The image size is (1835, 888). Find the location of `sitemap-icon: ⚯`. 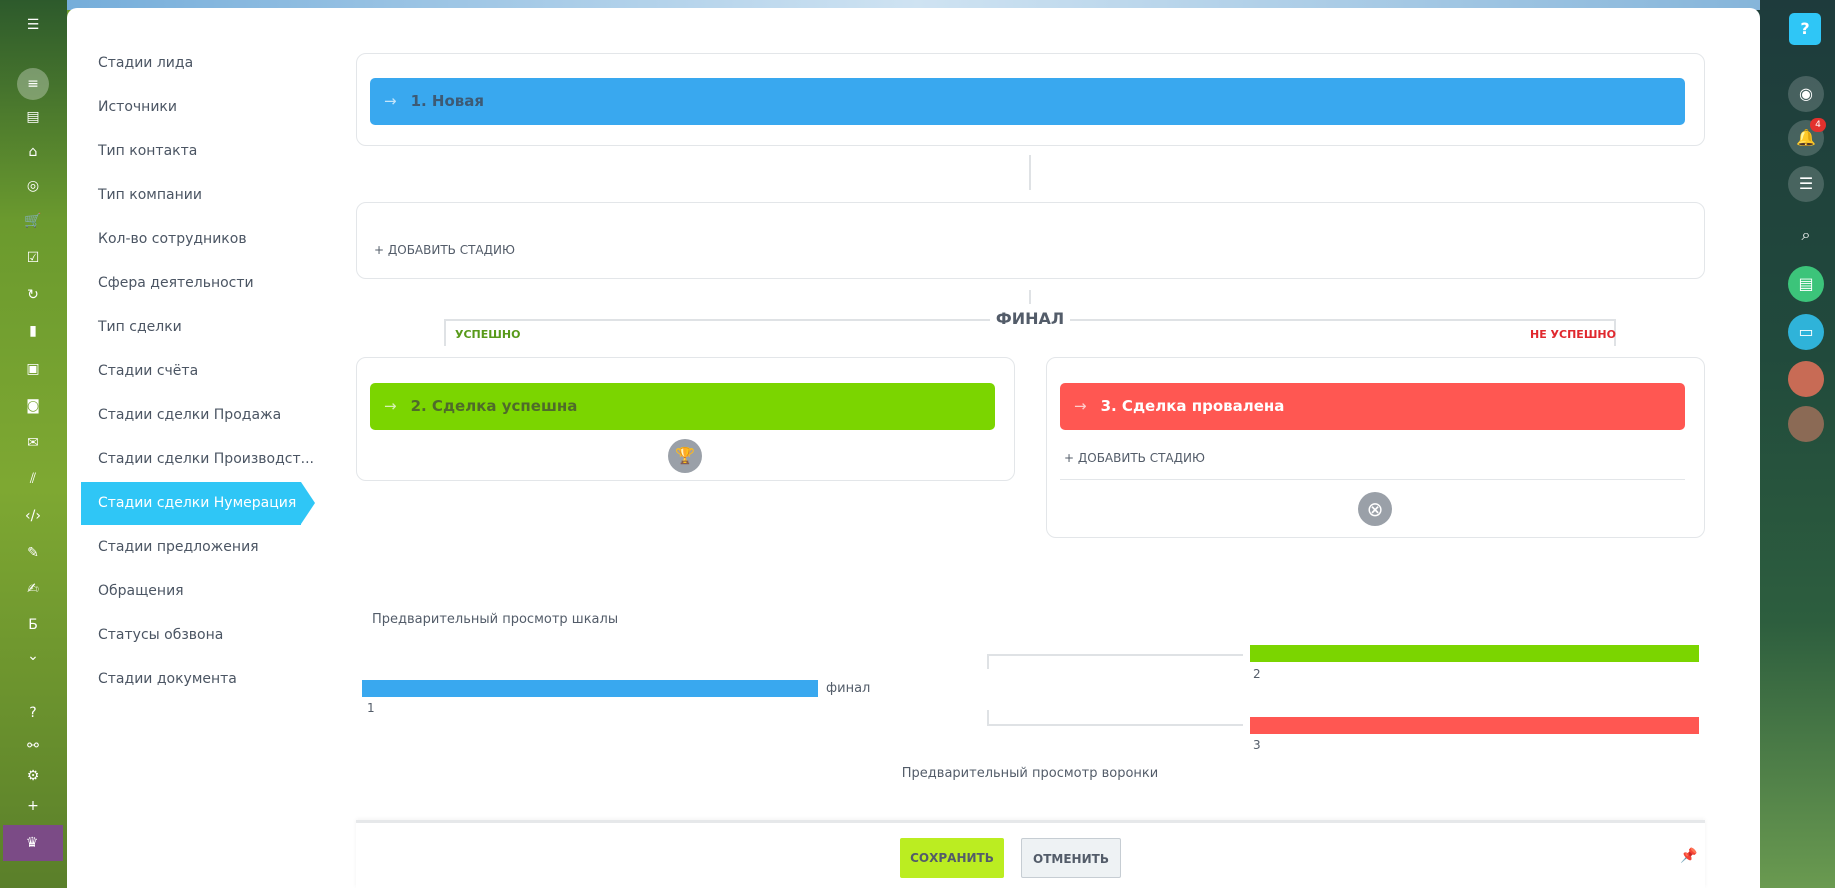

sitemap-icon: ⚯ is located at coordinates (33, 746).